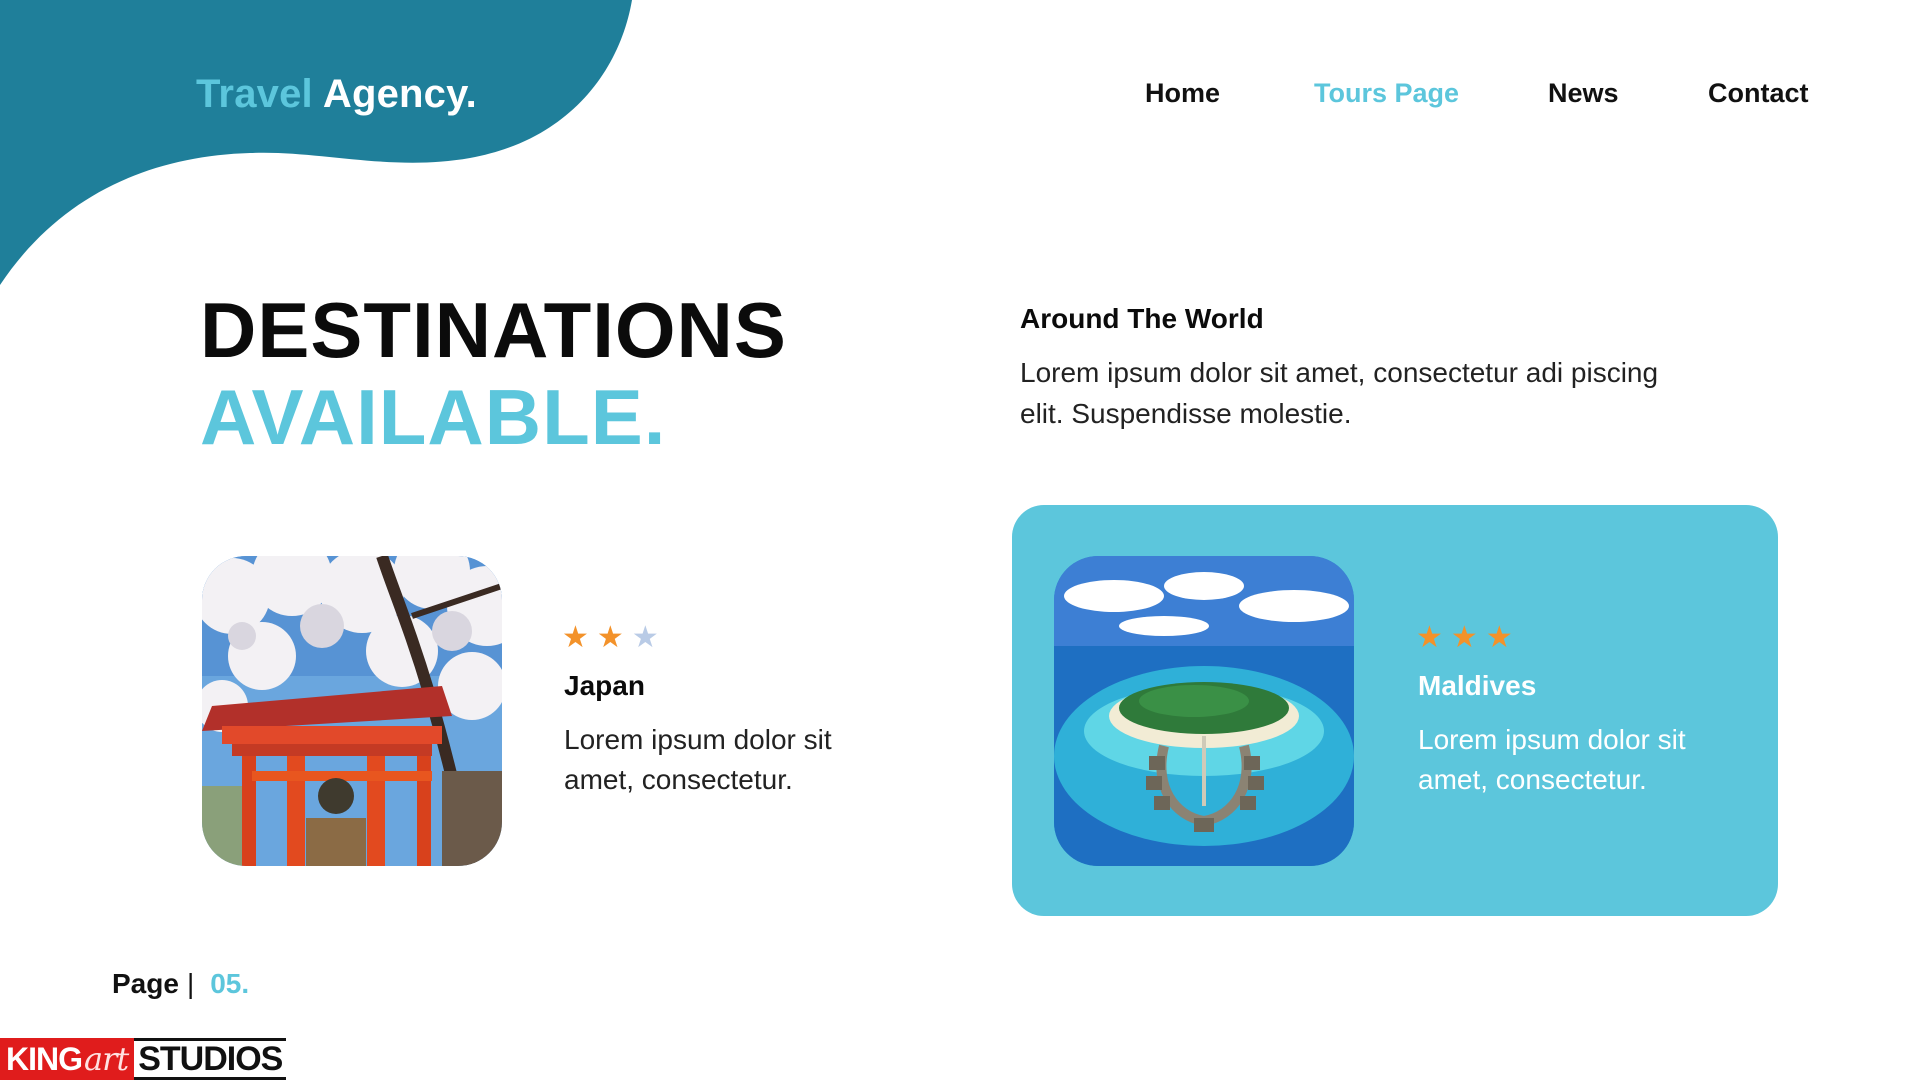  I want to click on japan-temple-photo, so click(352, 711).